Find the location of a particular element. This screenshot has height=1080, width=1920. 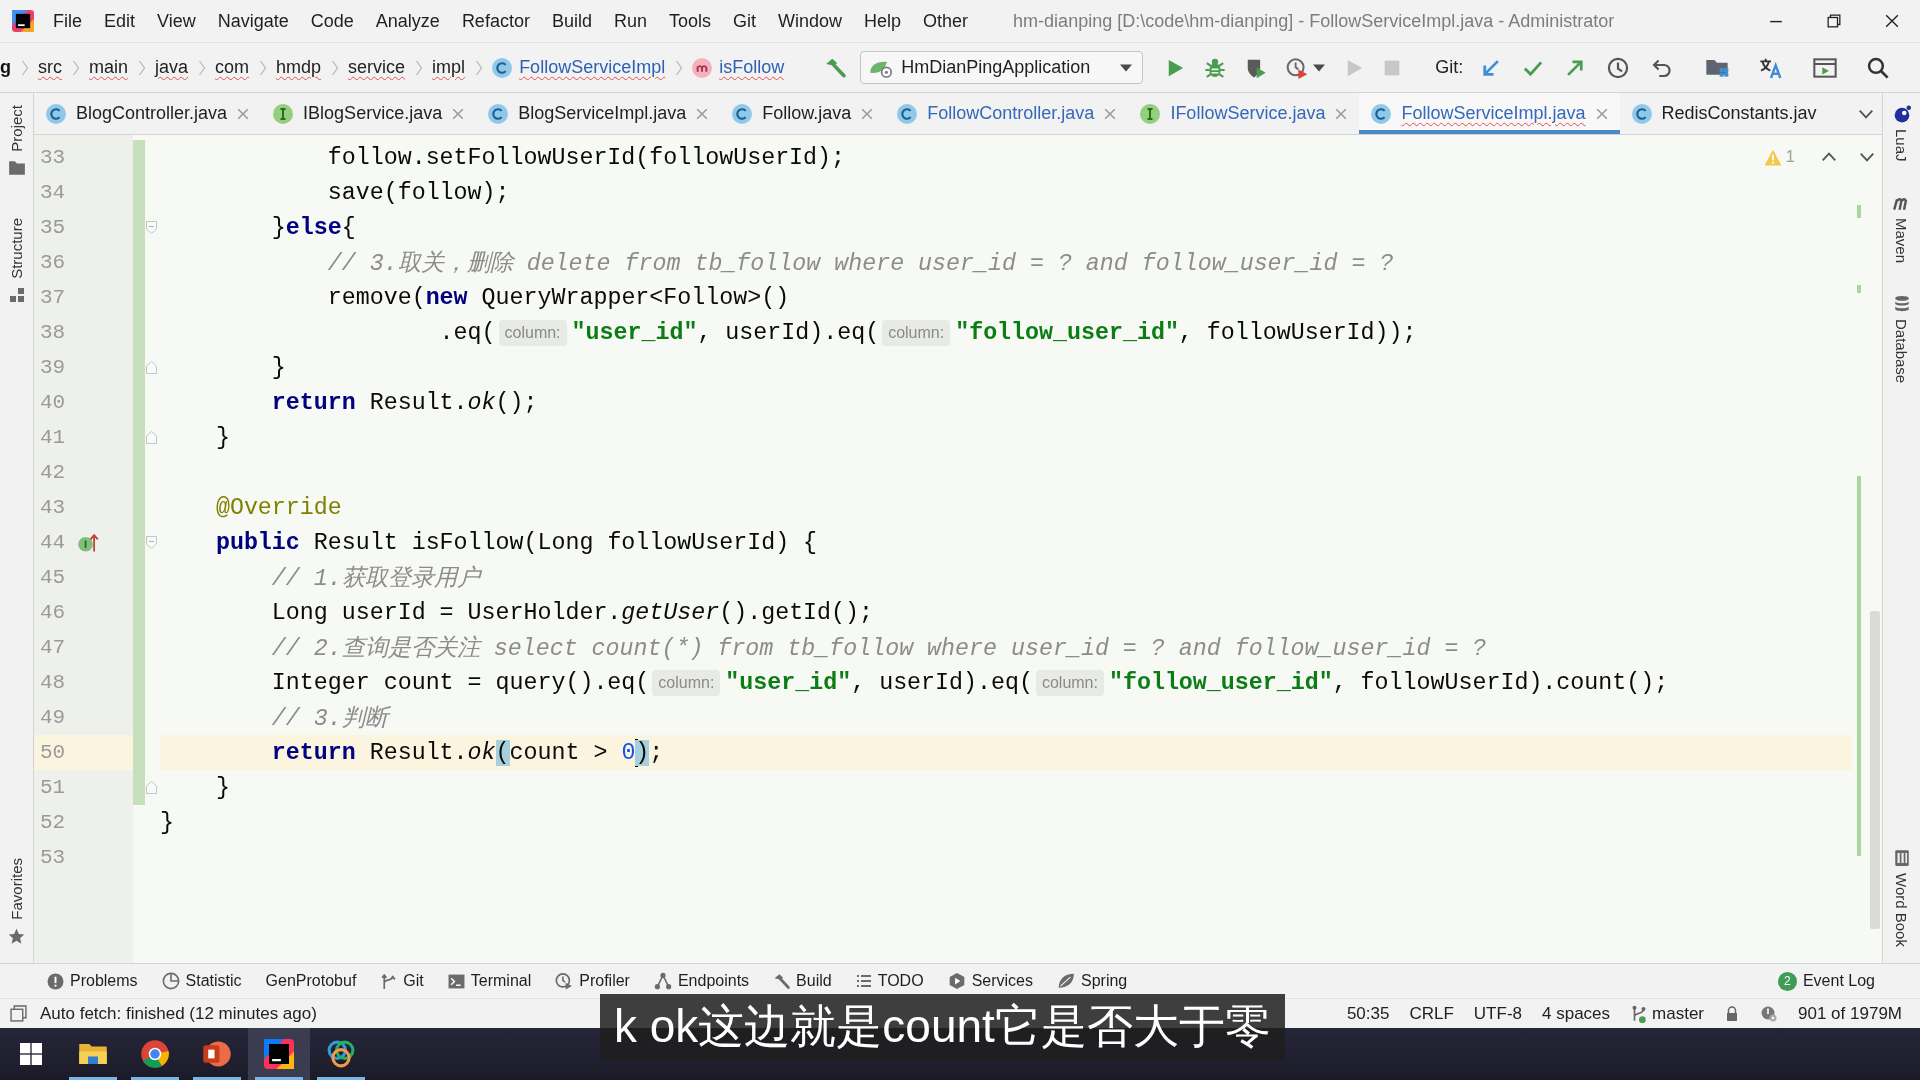

menu-item: View is located at coordinates (176, 21).